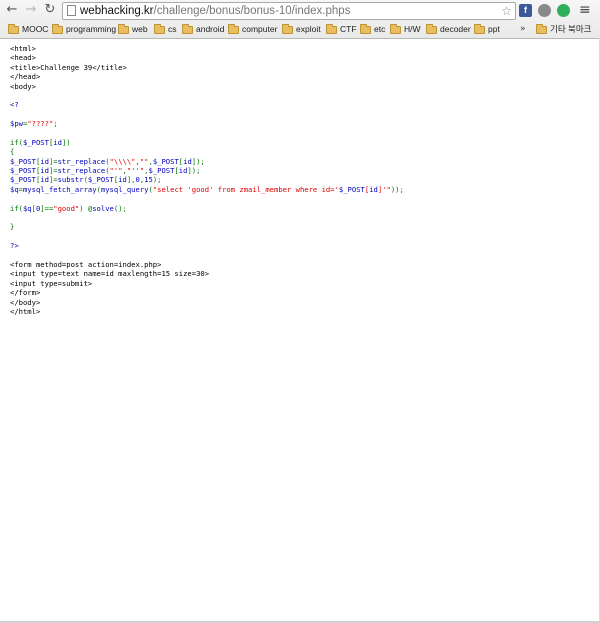  Describe the element at coordinates (157, 180) in the screenshot. I see `code-token: );` at that location.